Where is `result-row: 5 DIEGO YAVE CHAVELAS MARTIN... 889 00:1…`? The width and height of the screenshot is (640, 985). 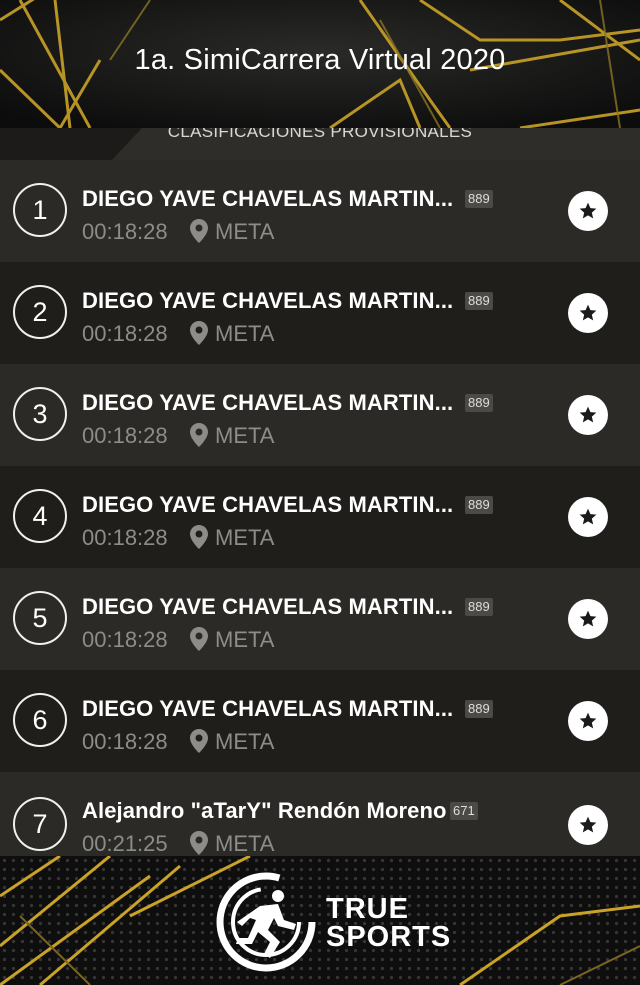 result-row: 5 DIEGO YAVE CHAVELAS MARTIN... 889 00:1… is located at coordinates (320, 619).